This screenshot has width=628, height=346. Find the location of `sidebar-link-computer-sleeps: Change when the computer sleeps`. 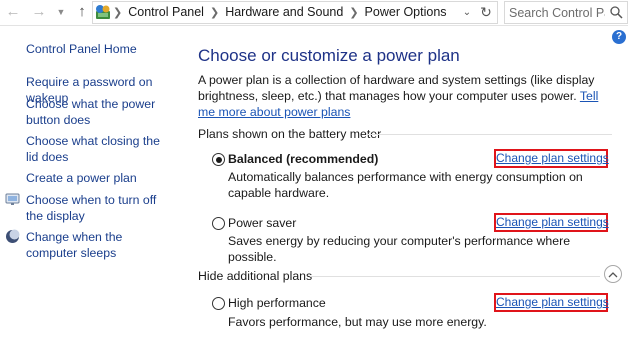

sidebar-link-computer-sleeps: Change when the computer sleeps is located at coordinates (101, 245).